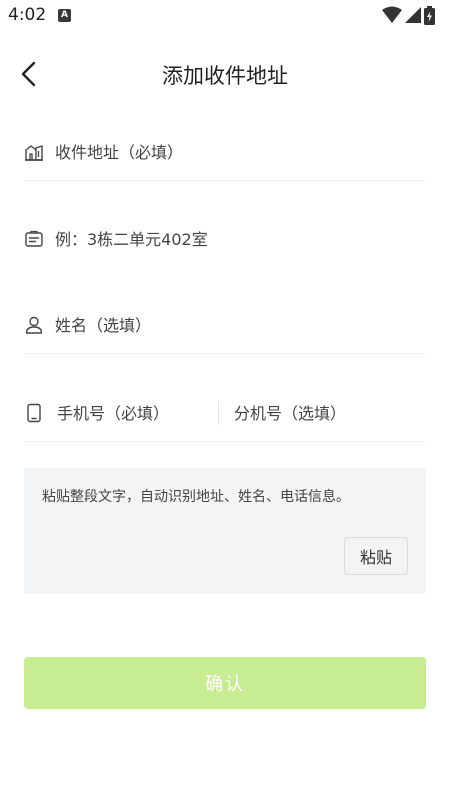 The height and width of the screenshot is (800, 450). I want to click on phone-divider, so click(218, 413).